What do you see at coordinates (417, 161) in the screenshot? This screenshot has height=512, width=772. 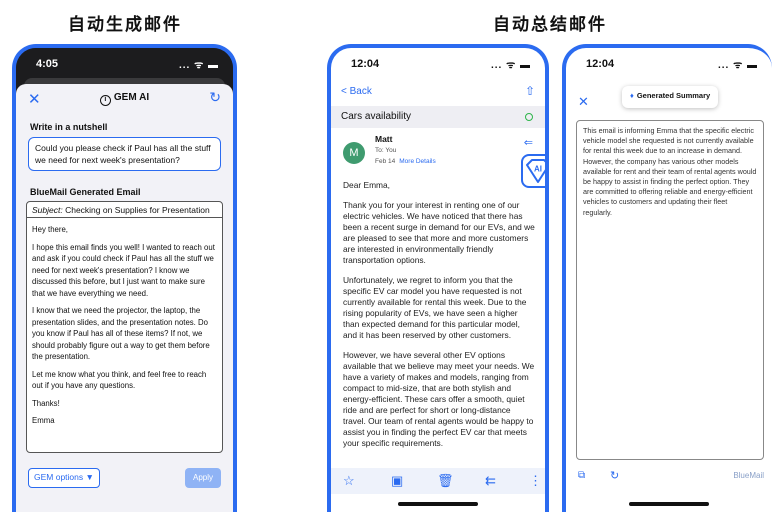 I see `more-details-link: More Details` at bounding box center [417, 161].